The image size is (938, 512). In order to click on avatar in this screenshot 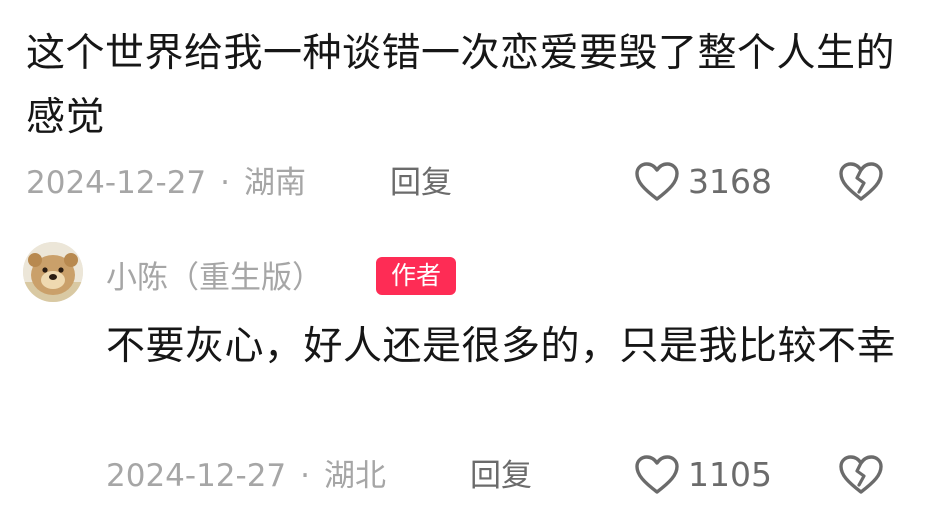, I will do `click(53, 272)`.